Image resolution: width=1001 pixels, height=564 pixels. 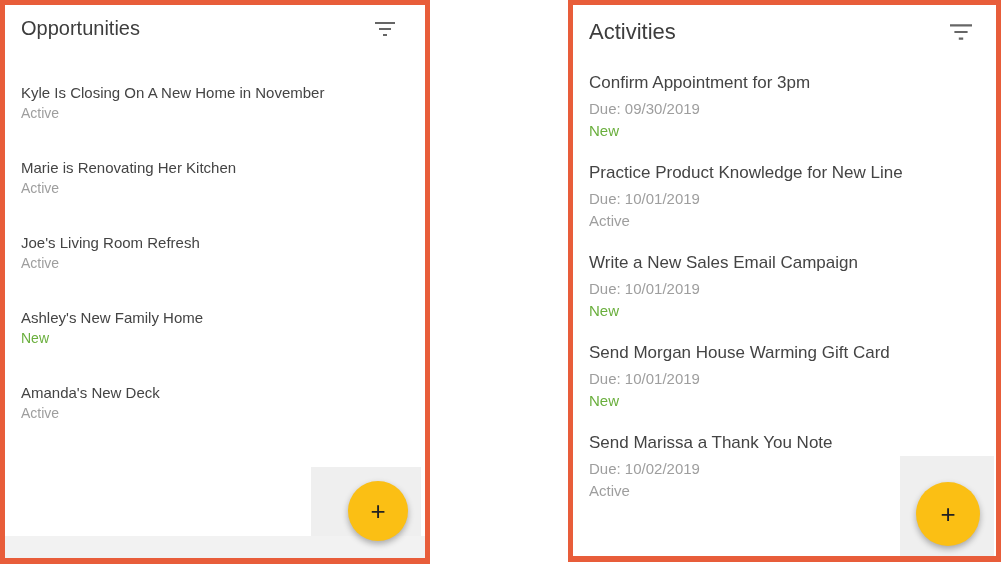 I want to click on panel-title: Opportunities, so click(x=80, y=28).